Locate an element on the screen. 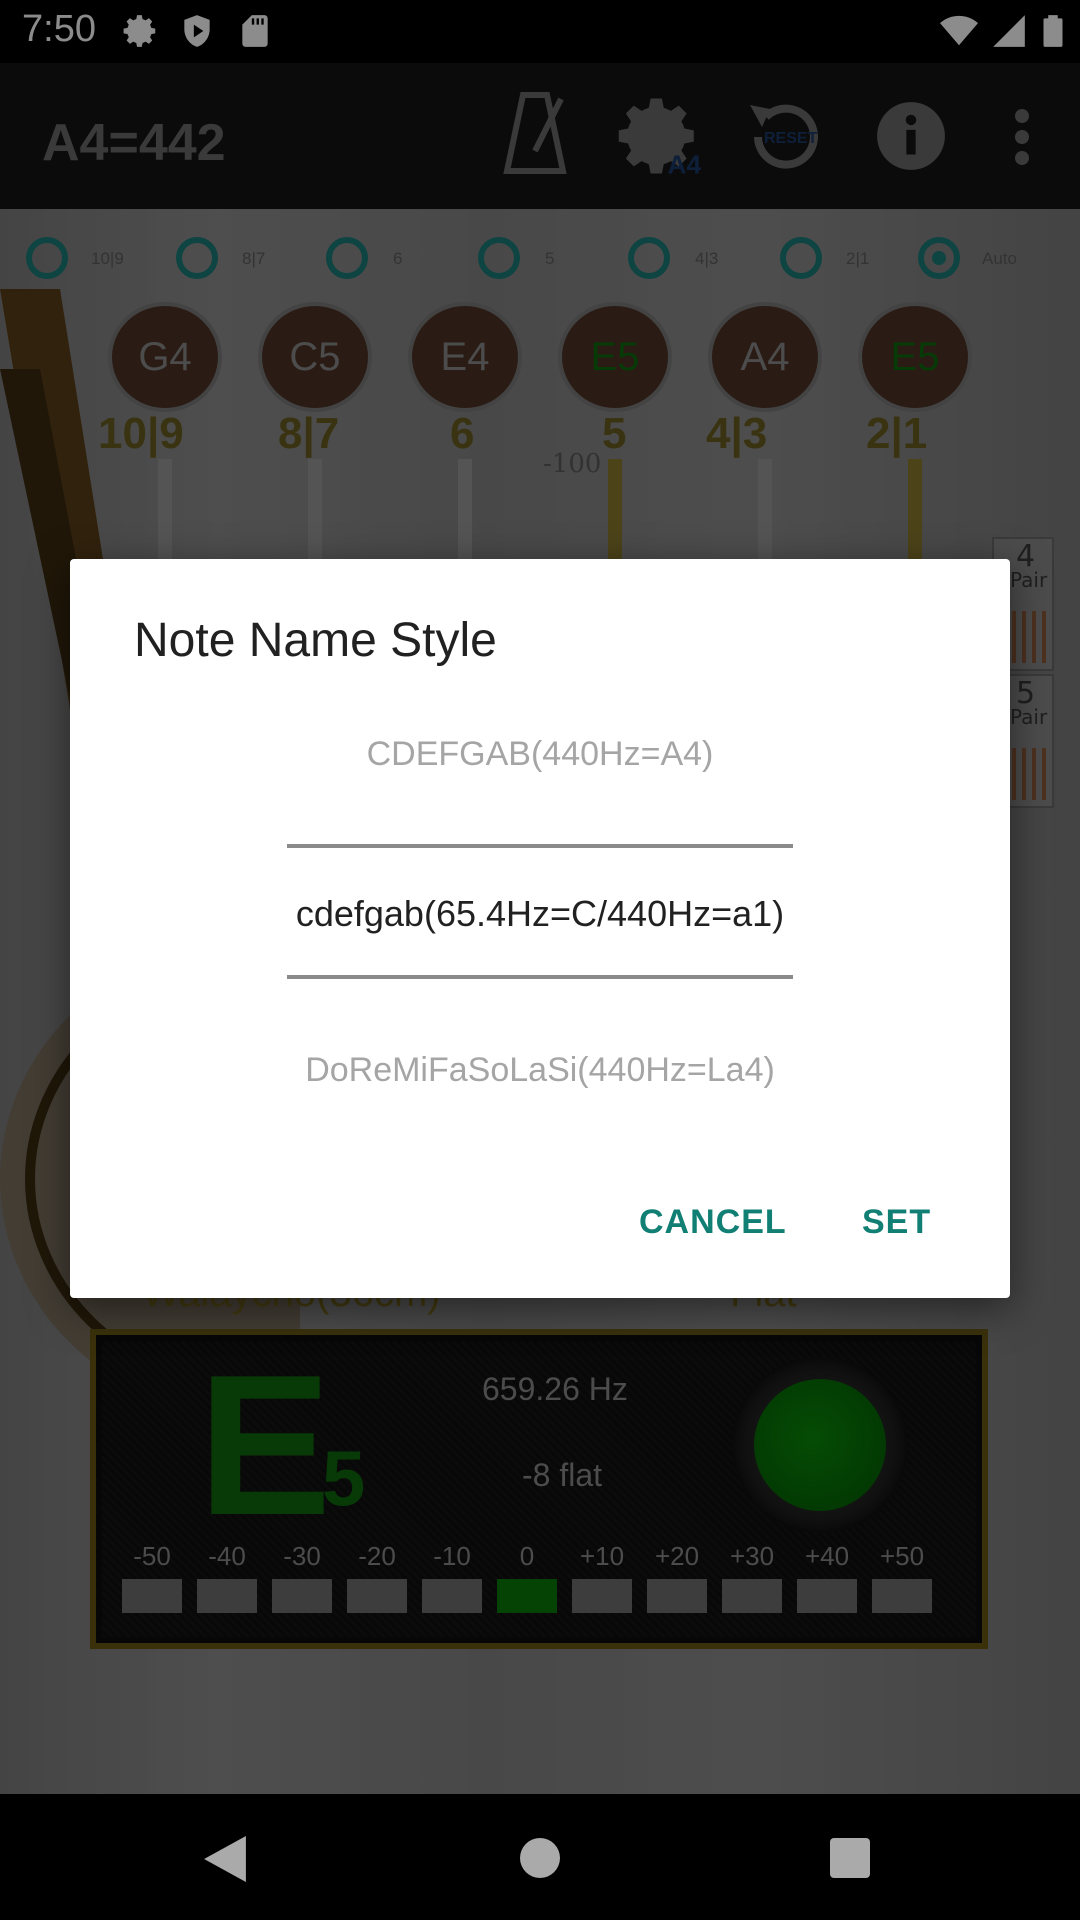 The height and width of the screenshot is (1920, 1080). recents-icon is located at coordinates (850, 1858).